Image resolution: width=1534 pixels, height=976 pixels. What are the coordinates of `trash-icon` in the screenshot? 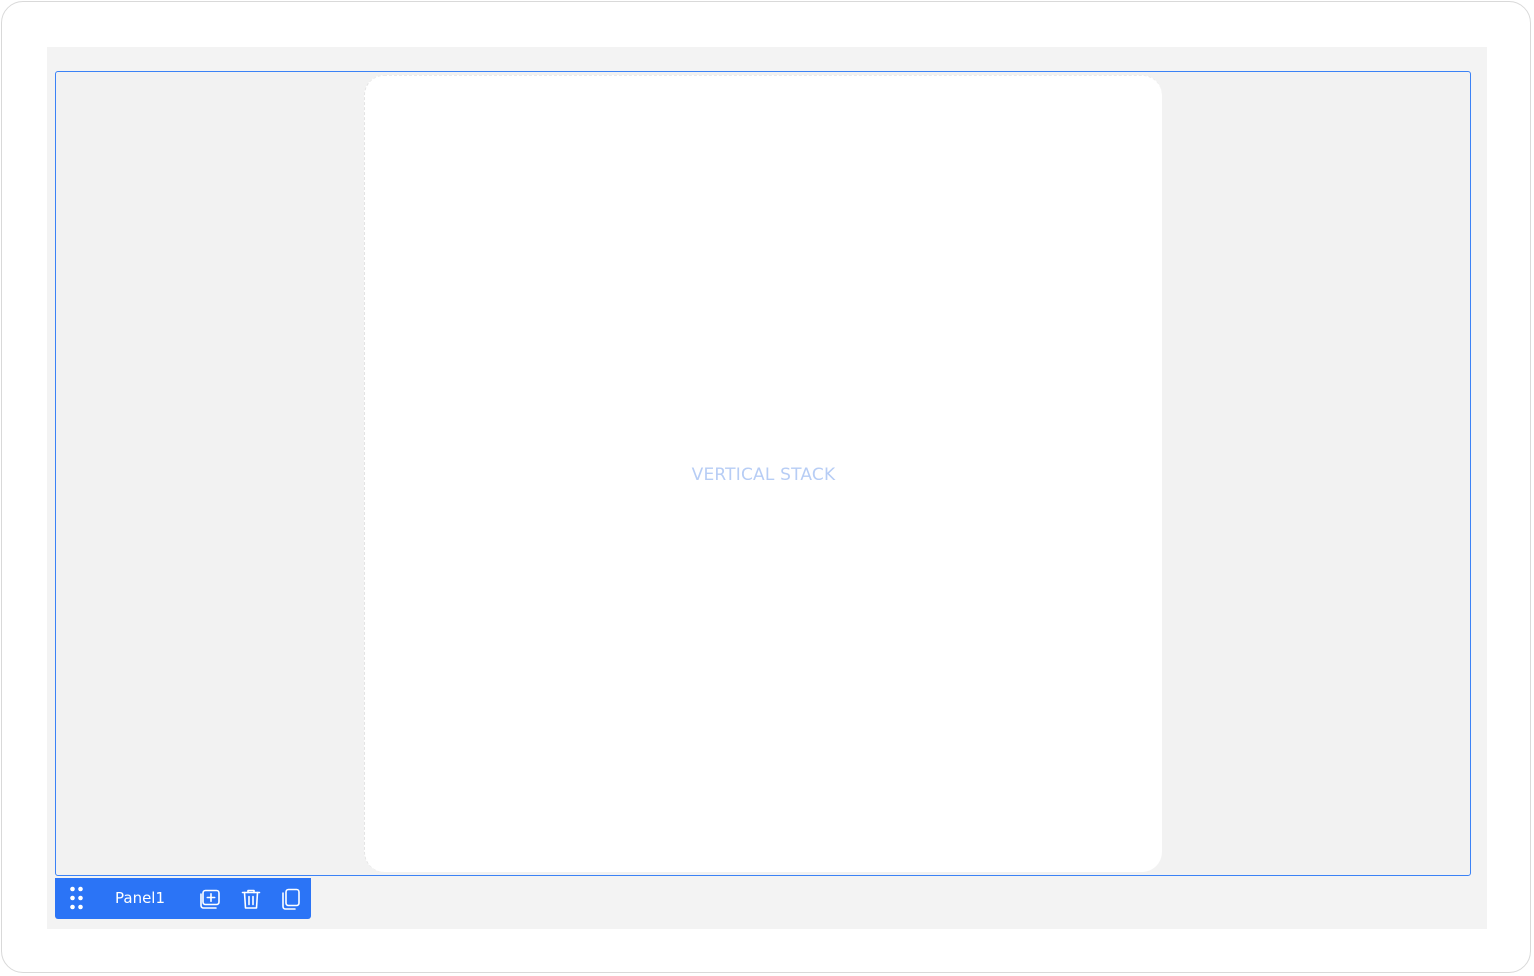 It's located at (251, 899).